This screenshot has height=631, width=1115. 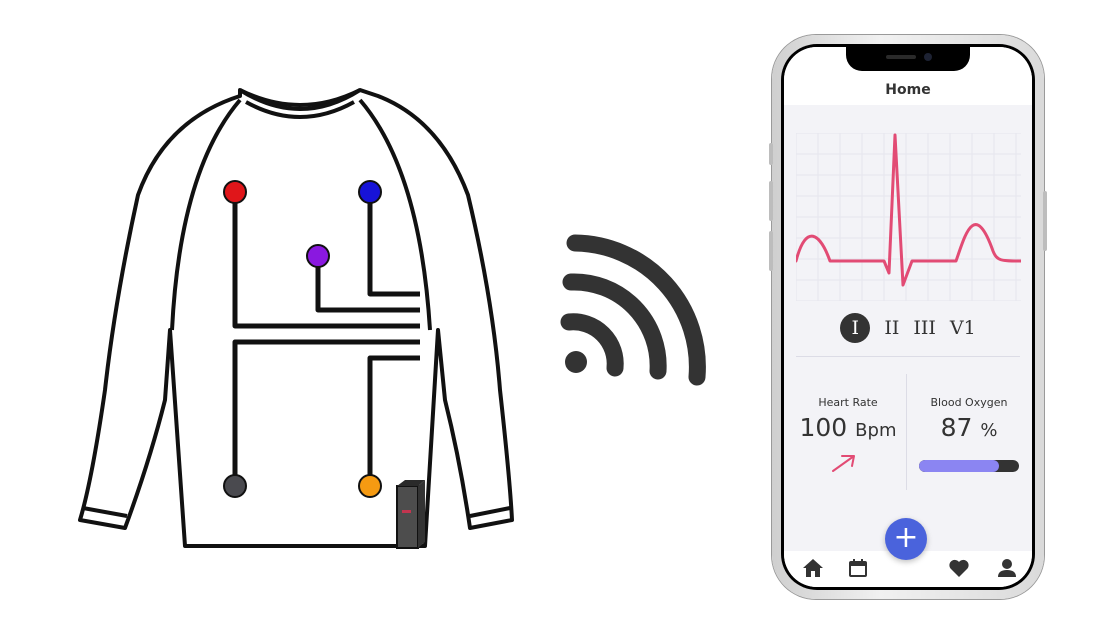 I want to click on heart-icon, so click(x=959, y=568).